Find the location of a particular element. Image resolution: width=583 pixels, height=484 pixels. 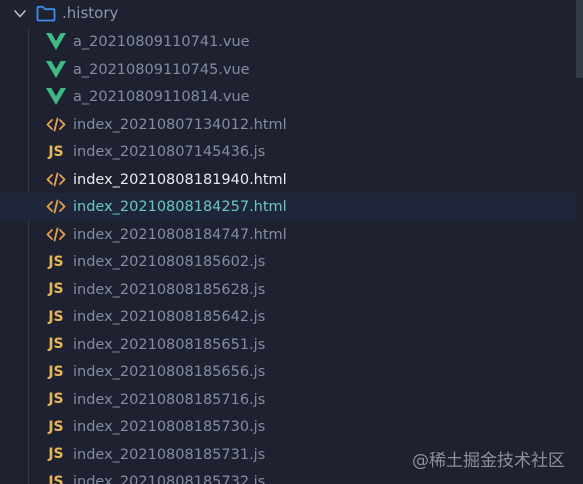

scrollbar-track is located at coordinates (579, 242).